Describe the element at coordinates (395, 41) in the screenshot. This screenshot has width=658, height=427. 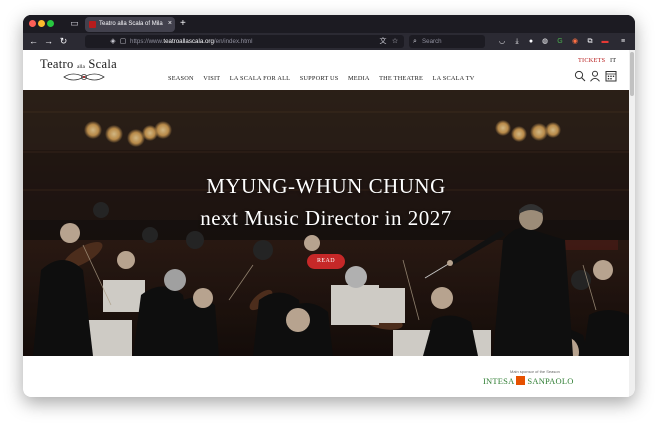
I see `bookmark-star-icon: ☆` at that location.